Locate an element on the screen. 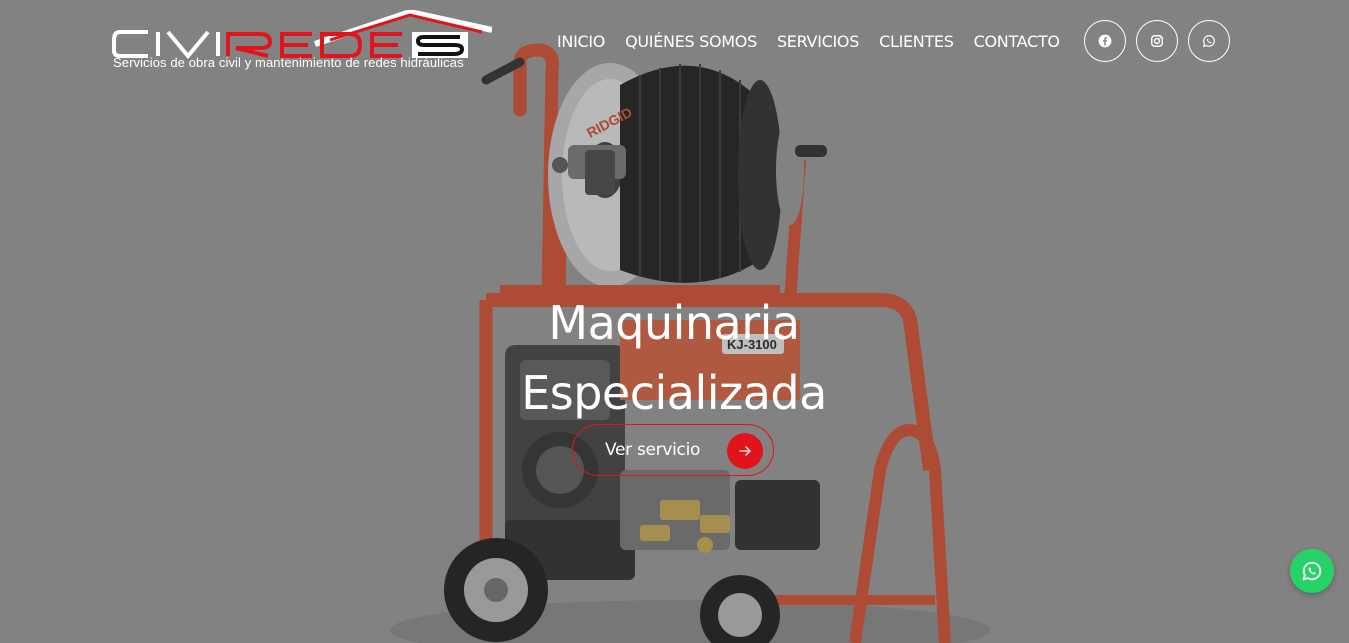 This screenshot has width=1349, height=643. instagram-icon is located at coordinates (1157, 41).